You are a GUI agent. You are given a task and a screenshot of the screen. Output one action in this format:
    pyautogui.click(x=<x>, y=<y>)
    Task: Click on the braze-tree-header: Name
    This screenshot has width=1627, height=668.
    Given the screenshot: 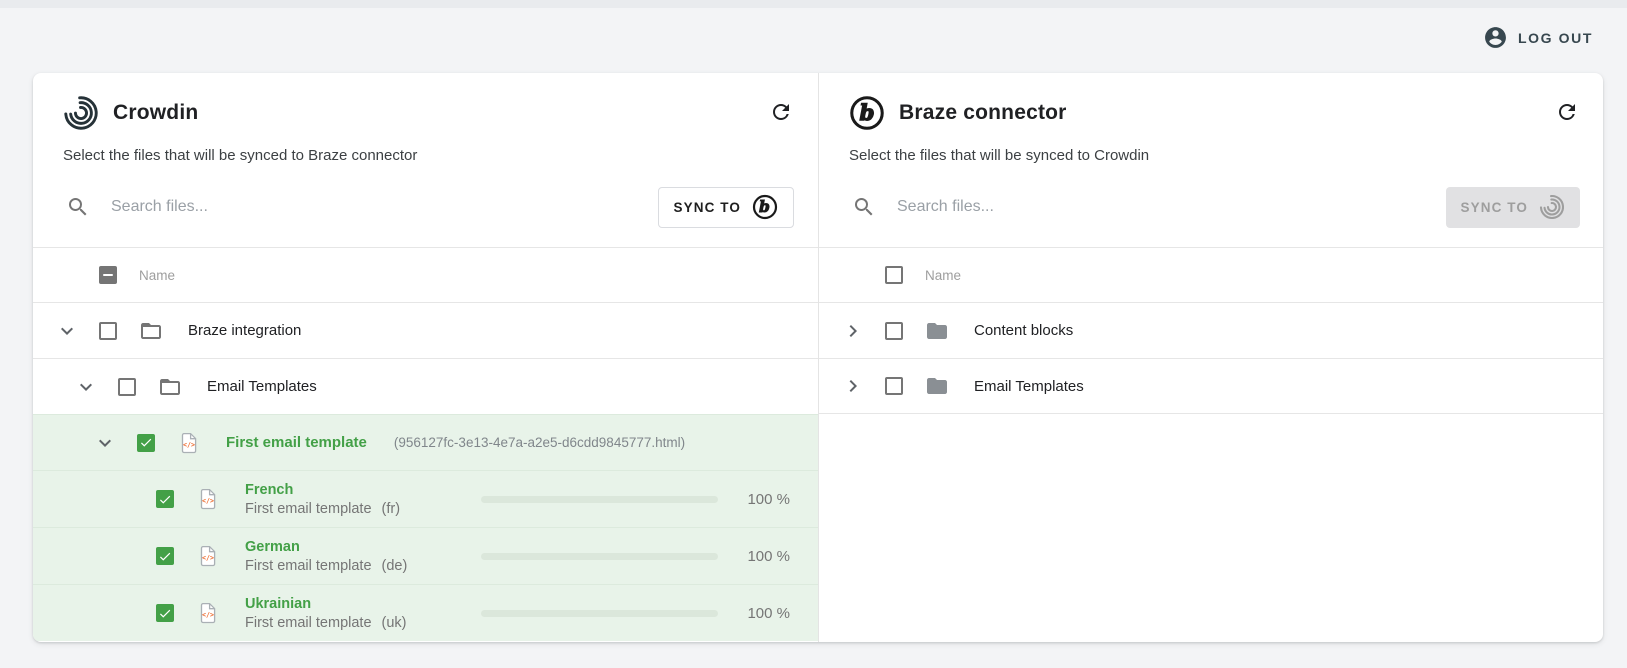 What is the action you would take?
    pyautogui.click(x=1211, y=274)
    